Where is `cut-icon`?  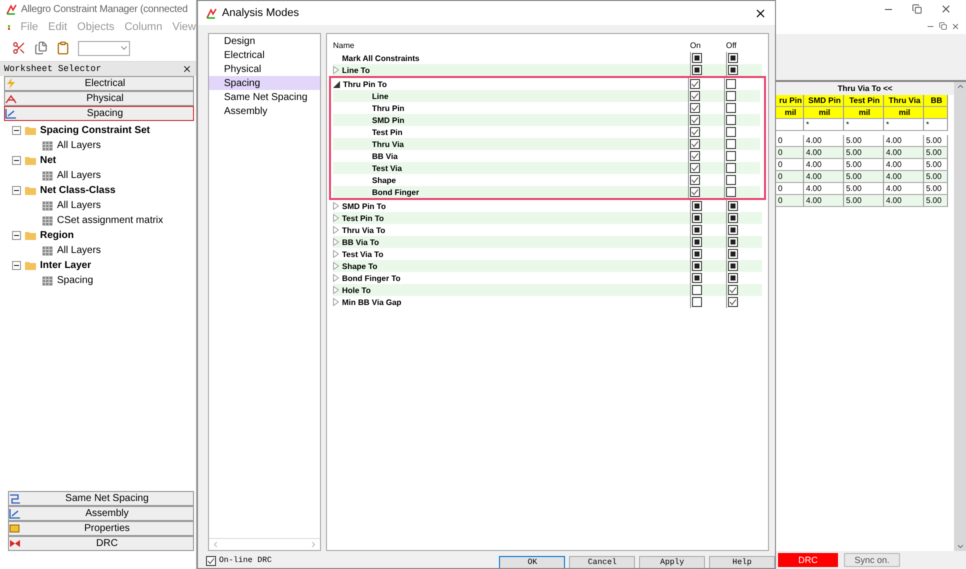 cut-icon is located at coordinates (19, 48).